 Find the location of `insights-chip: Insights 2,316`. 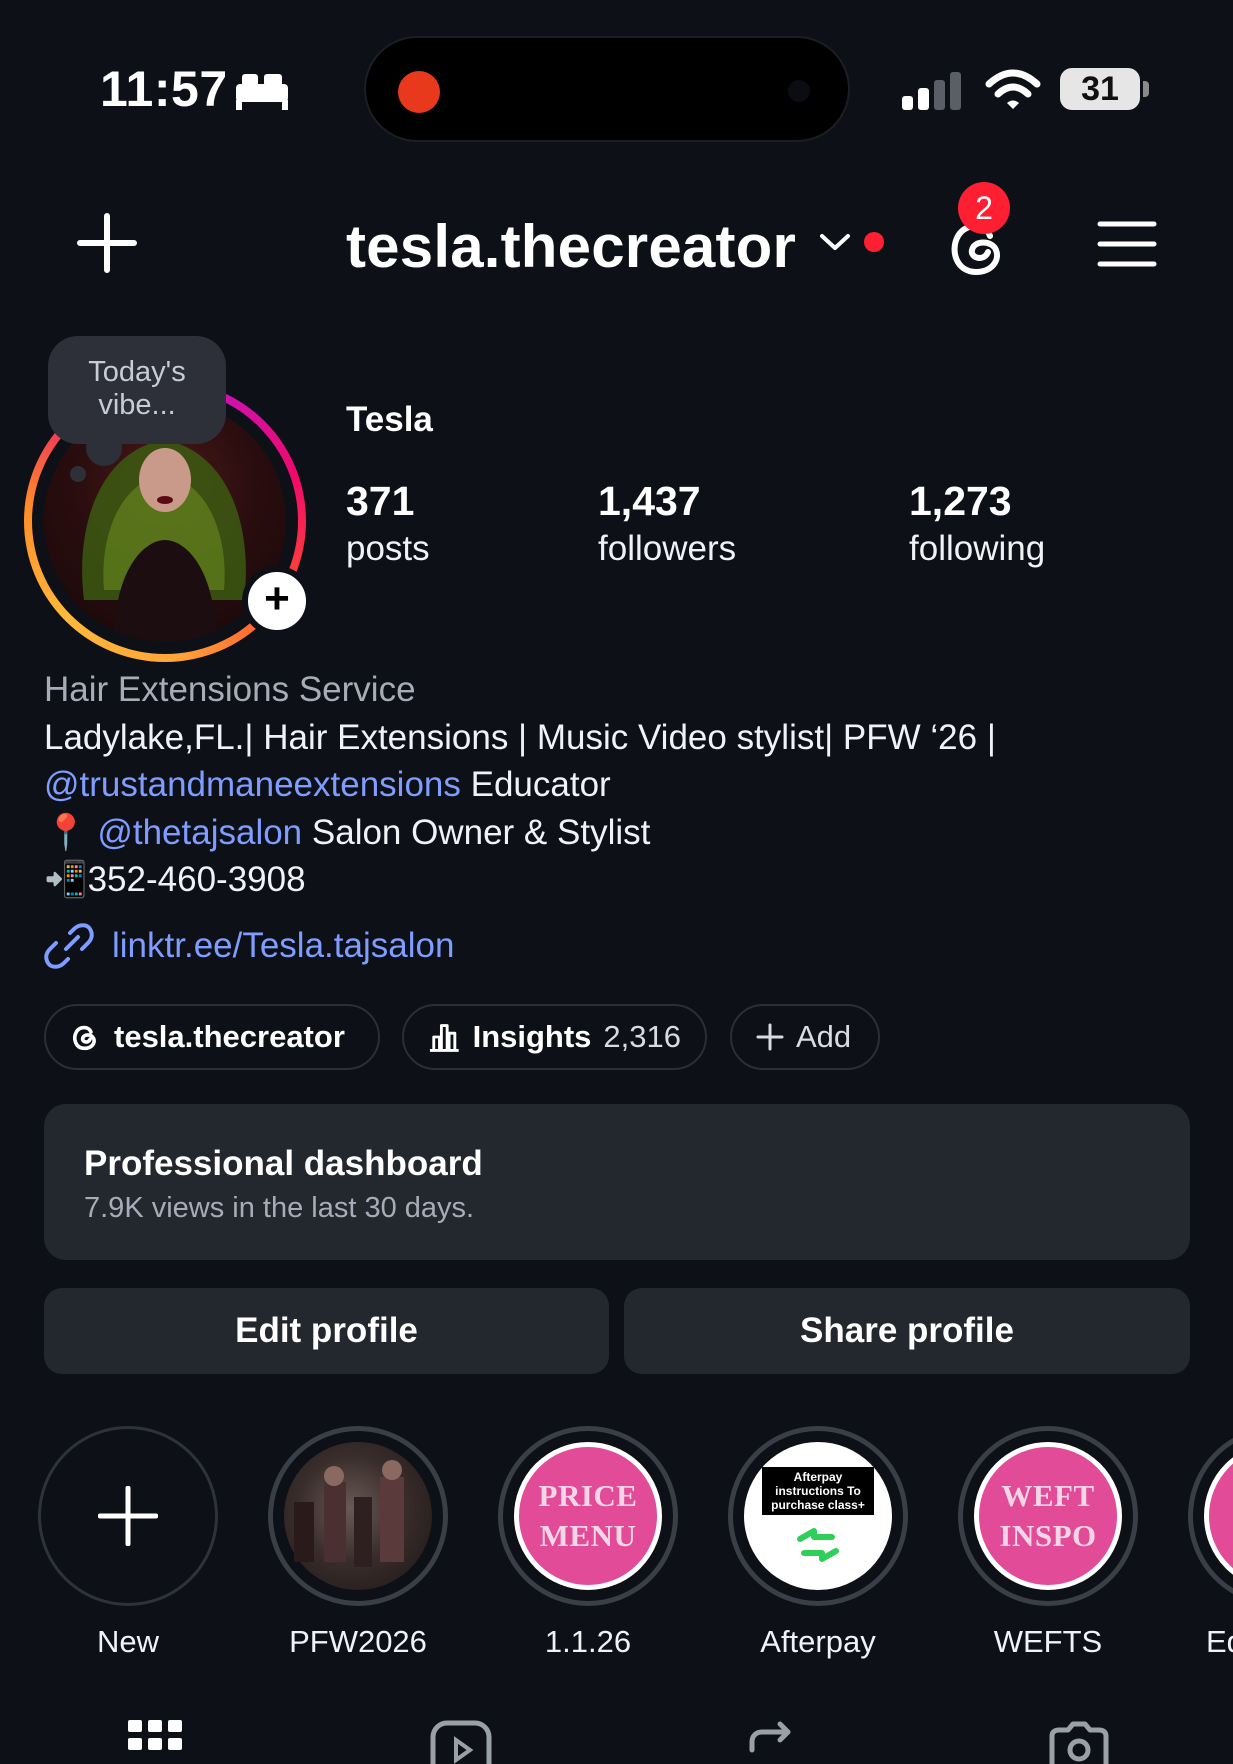

insights-chip: Insights 2,316 is located at coordinates (554, 1037).